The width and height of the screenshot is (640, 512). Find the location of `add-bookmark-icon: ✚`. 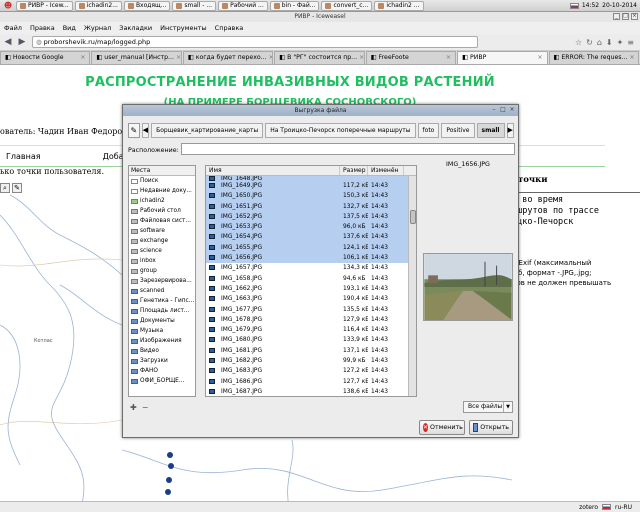

add-bookmark-icon: ✚ is located at coordinates (133, 407).